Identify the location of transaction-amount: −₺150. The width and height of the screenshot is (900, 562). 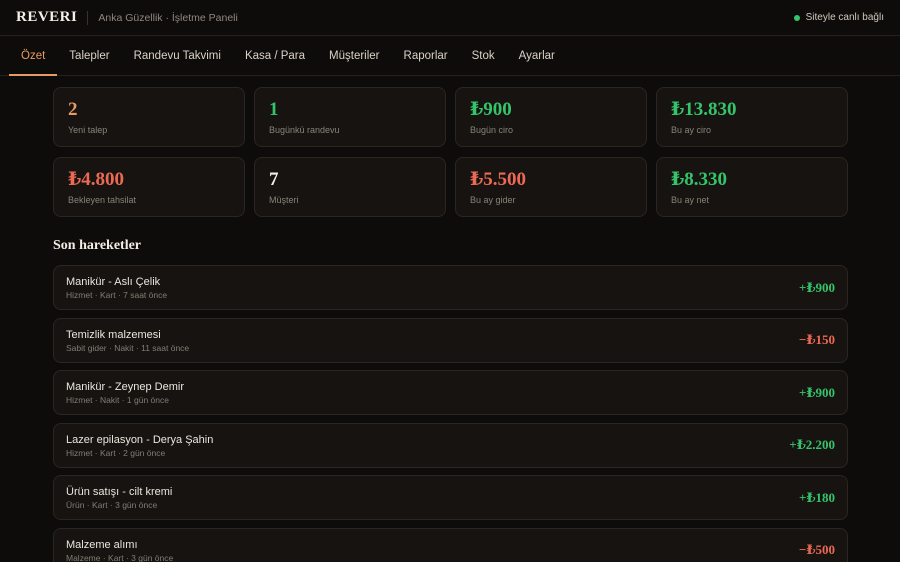
(817, 339).